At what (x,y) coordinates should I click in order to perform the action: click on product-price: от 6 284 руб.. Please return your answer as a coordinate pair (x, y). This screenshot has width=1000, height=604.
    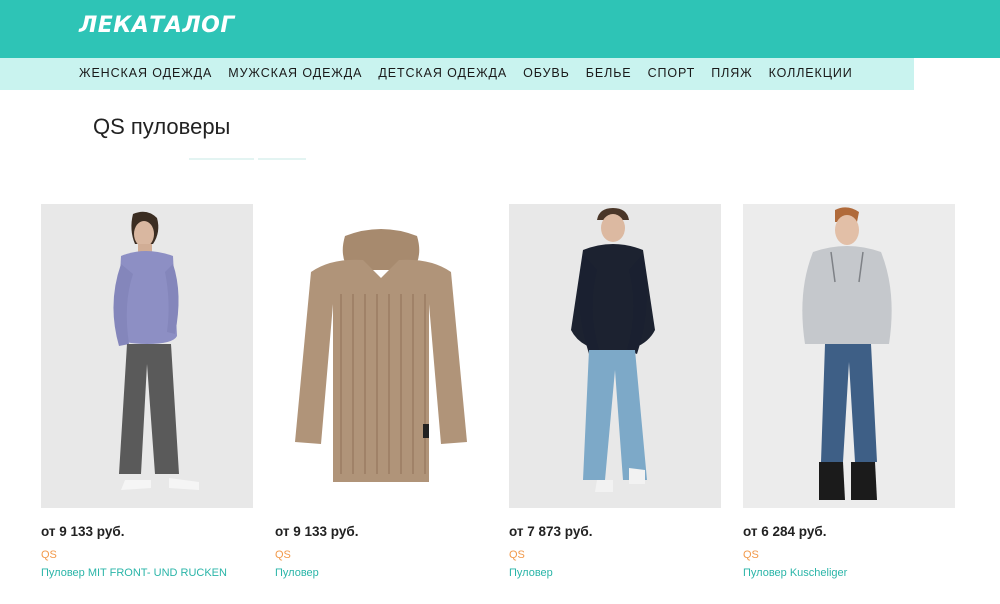
    Looking at the image, I should click on (785, 531).